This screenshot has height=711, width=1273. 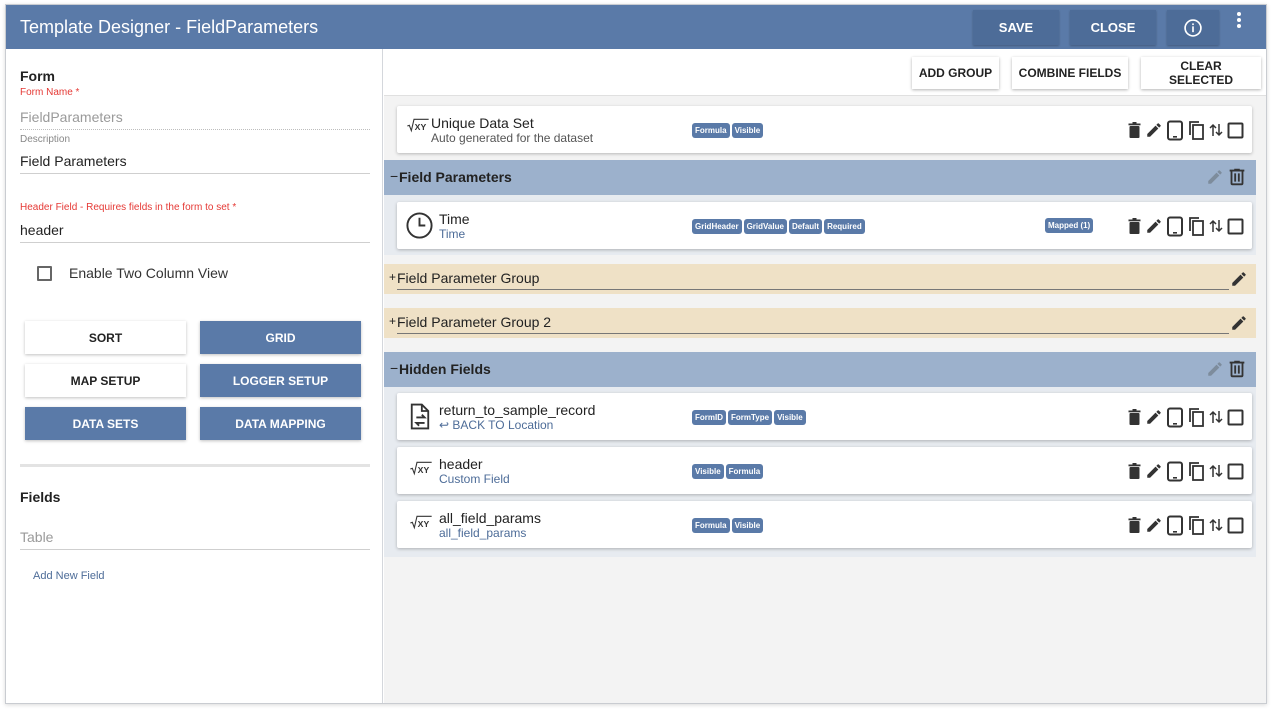 I want to click on field-sub: ↩ BACK TO Location, so click(x=496, y=425).